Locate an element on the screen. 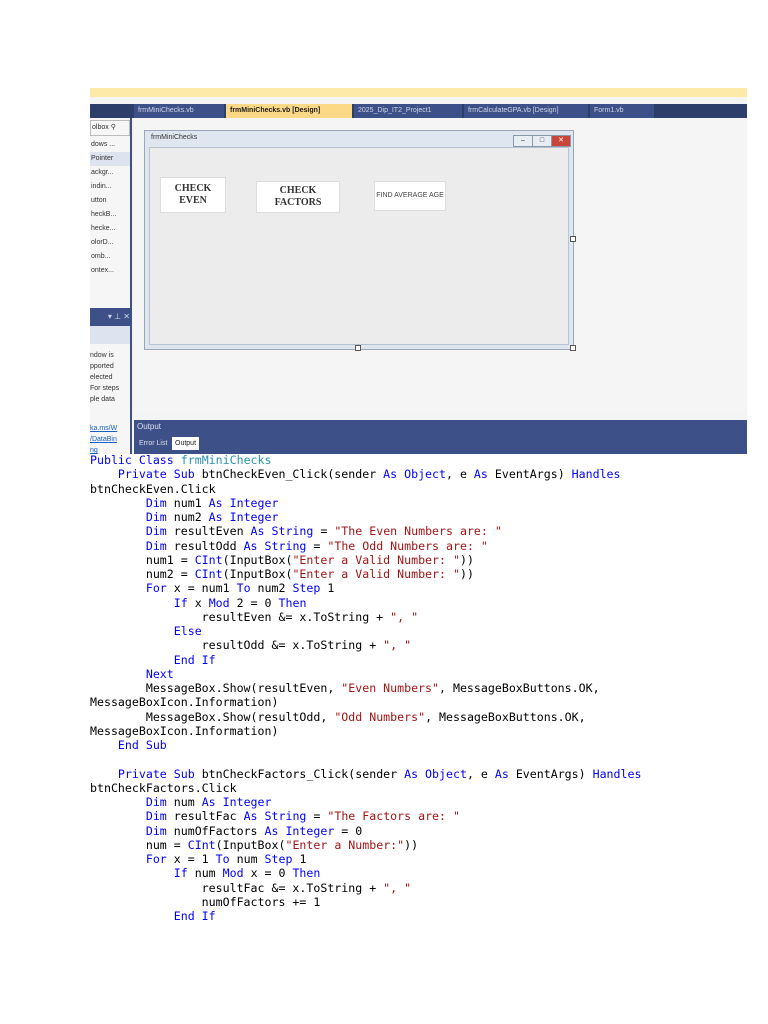 This screenshot has width=768, height=1024. code-text: resultFac &= x.ToString + is located at coordinates (237, 887).